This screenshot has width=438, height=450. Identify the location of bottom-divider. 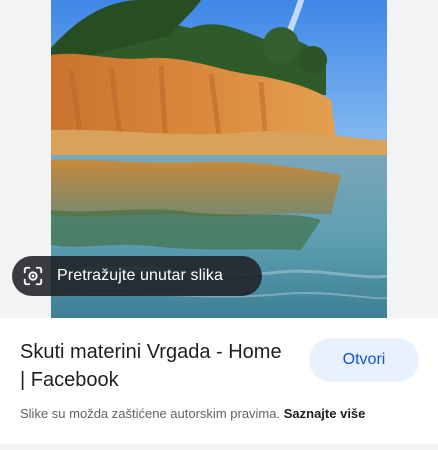
(219, 447).